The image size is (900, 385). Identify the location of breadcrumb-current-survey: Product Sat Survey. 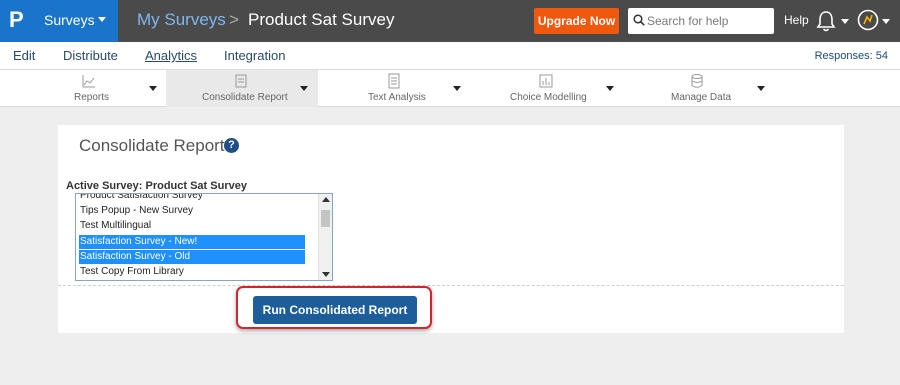
(321, 19).